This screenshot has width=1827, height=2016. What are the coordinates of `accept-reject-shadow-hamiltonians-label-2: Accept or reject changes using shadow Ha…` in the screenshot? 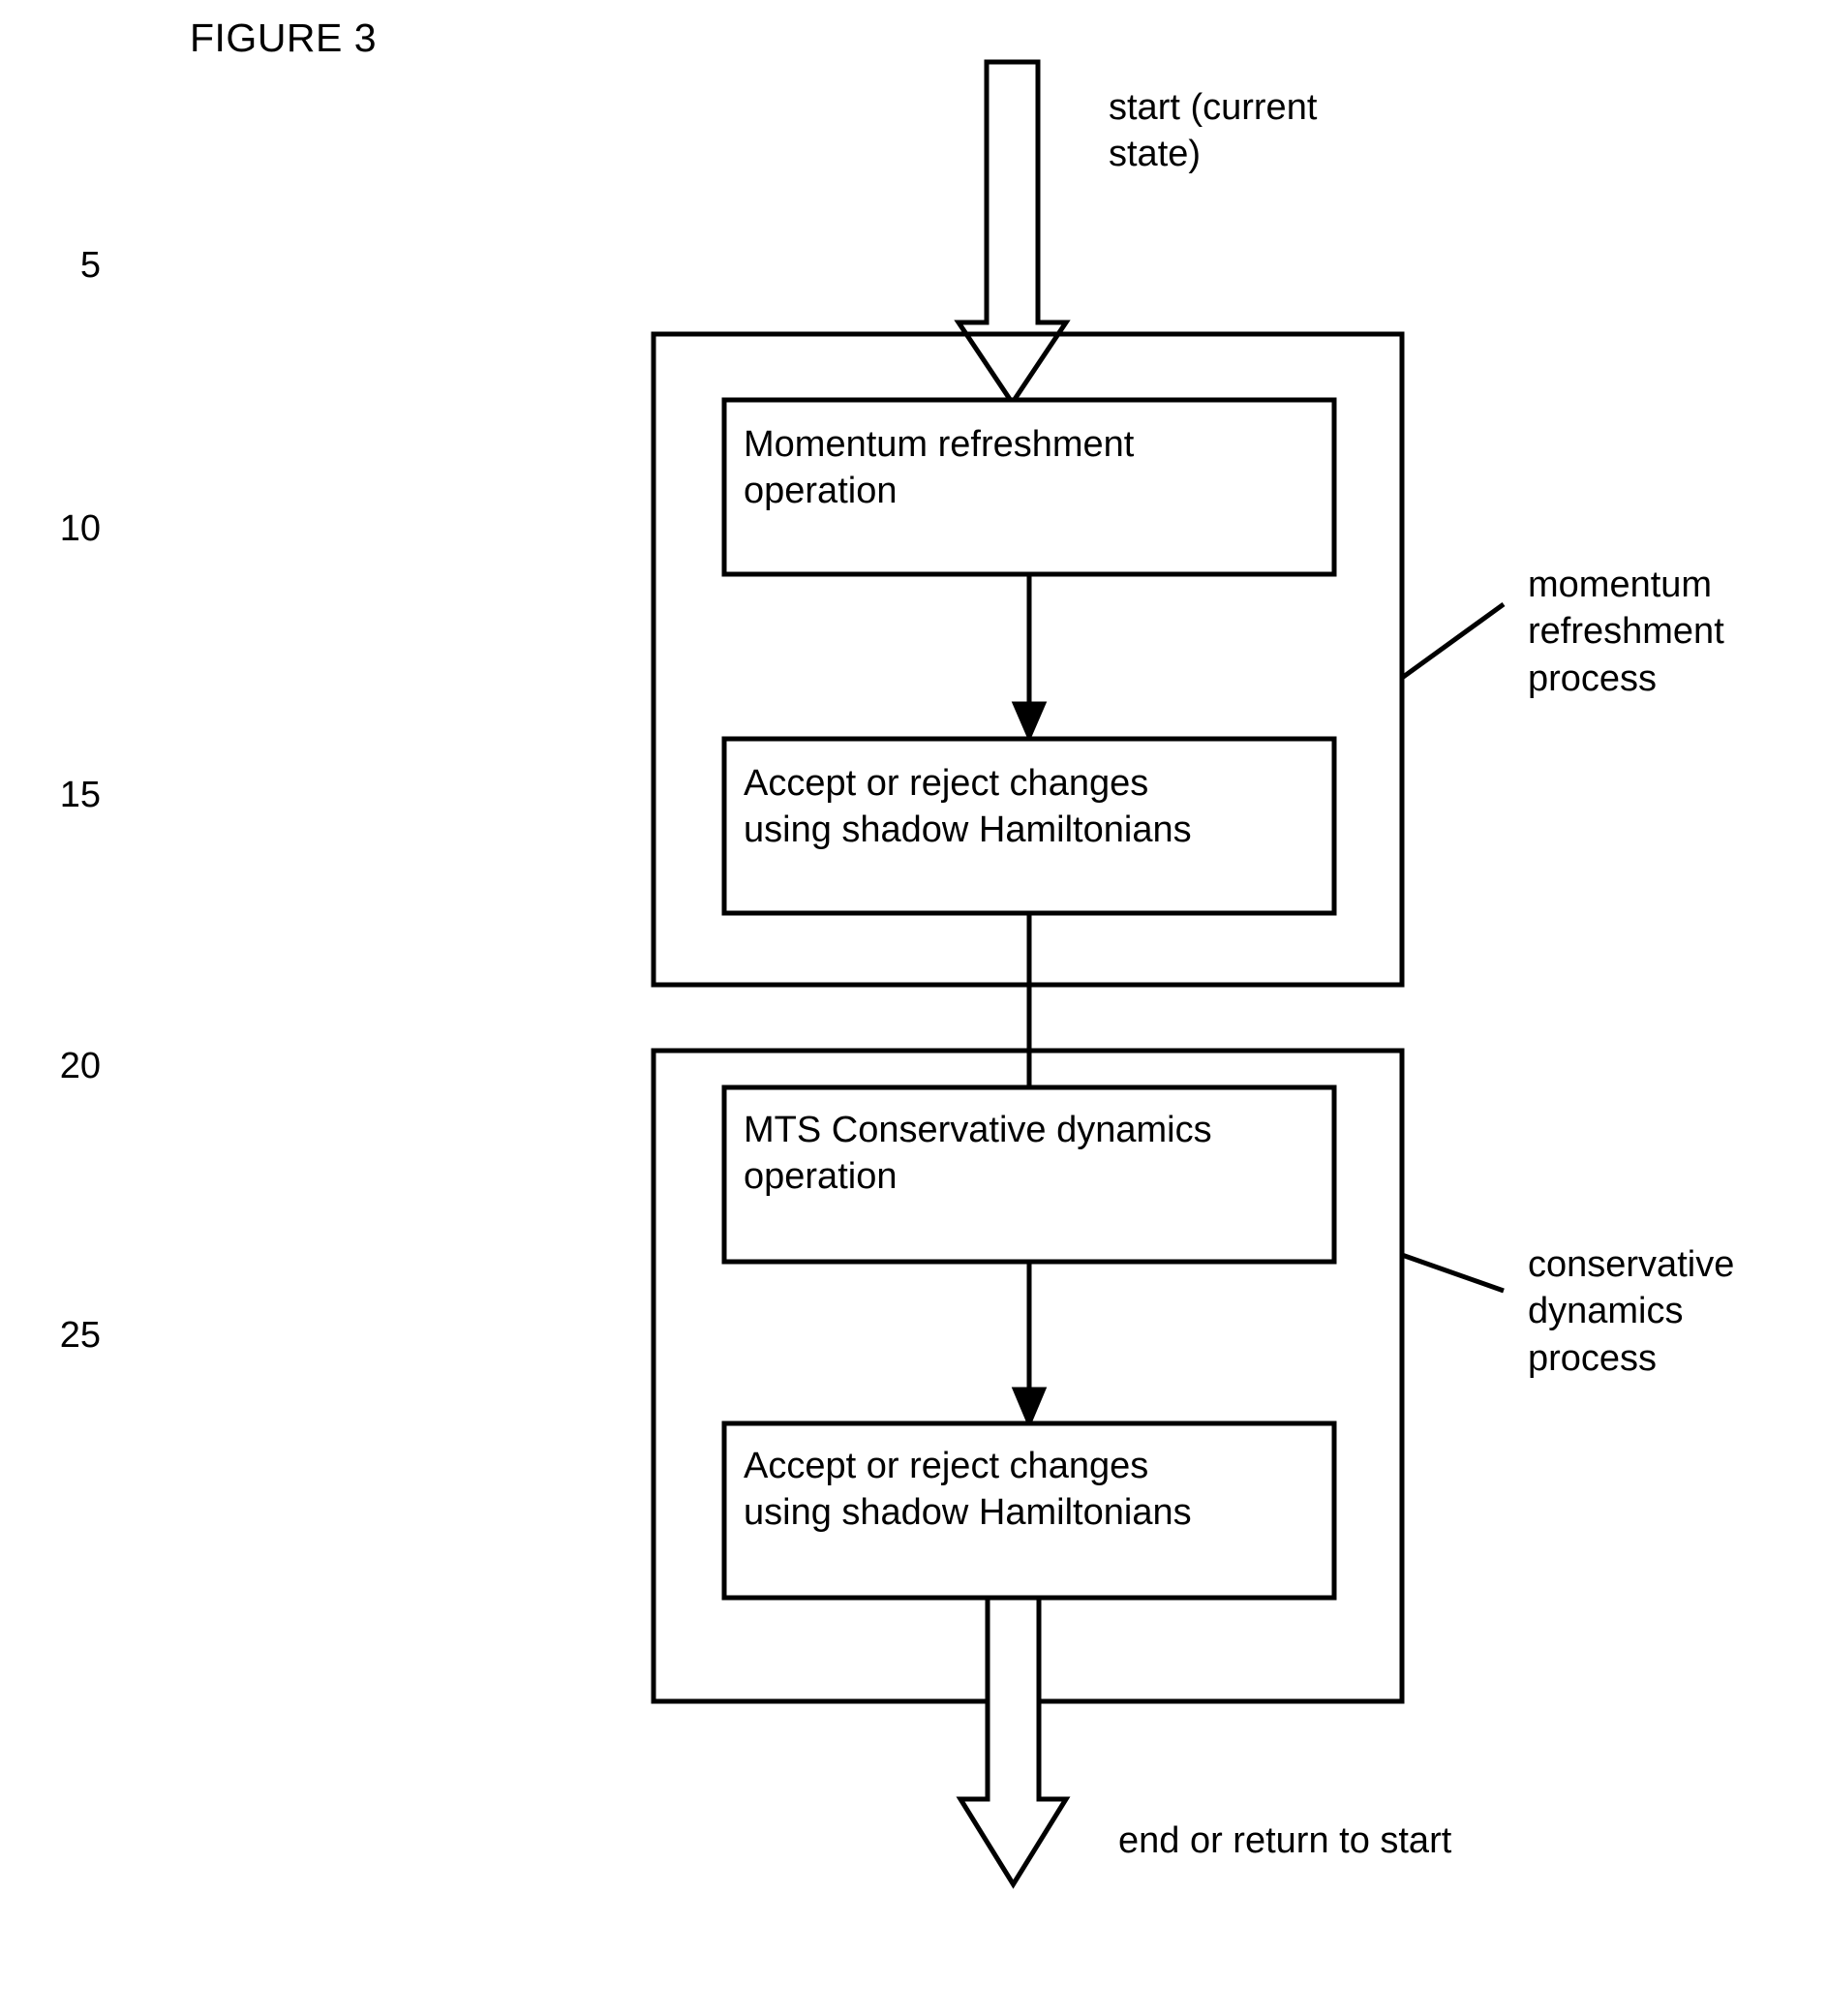 It's located at (968, 1490).